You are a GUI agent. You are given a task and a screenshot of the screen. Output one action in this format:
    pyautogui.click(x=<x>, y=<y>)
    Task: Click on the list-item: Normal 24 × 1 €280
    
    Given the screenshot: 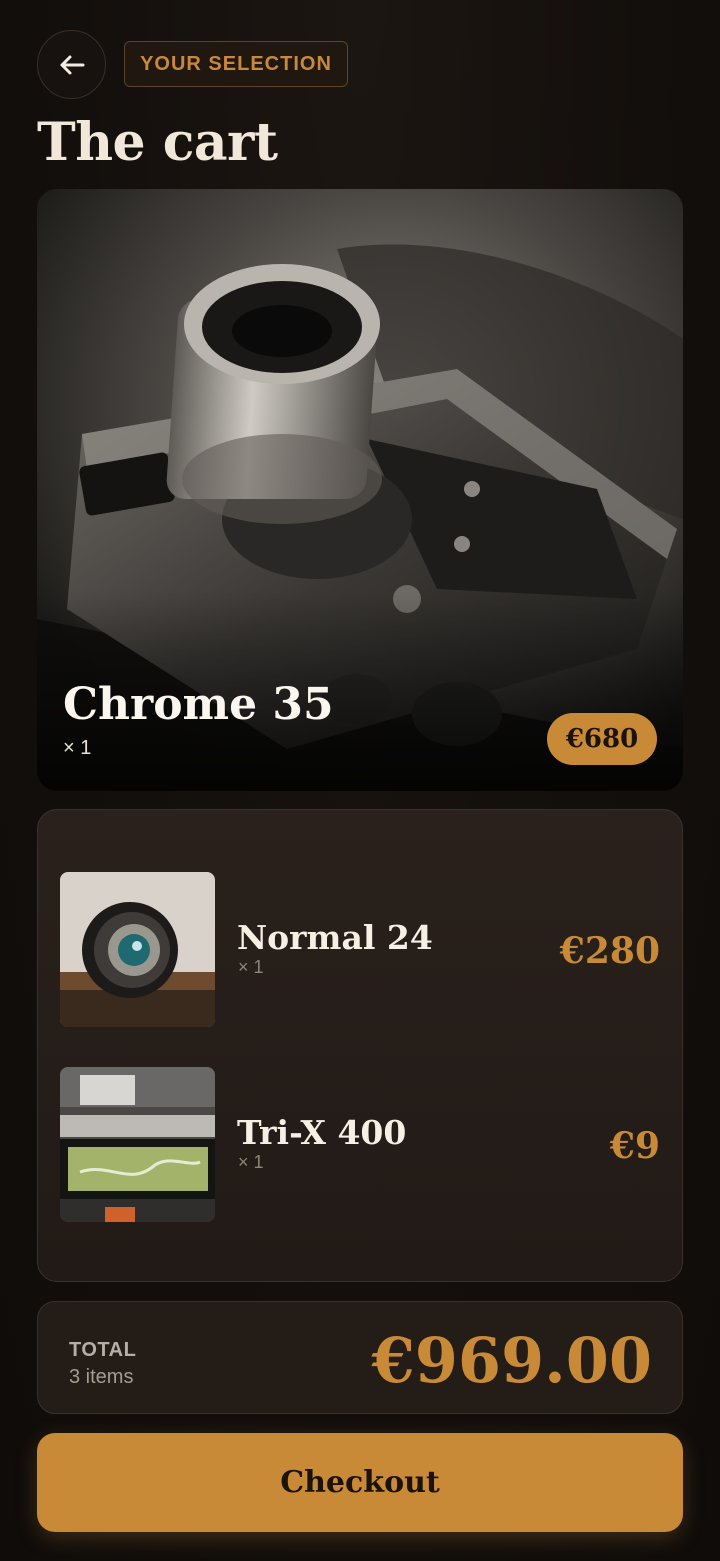 What is the action you would take?
    pyautogui.click(x=360, y=950)
    